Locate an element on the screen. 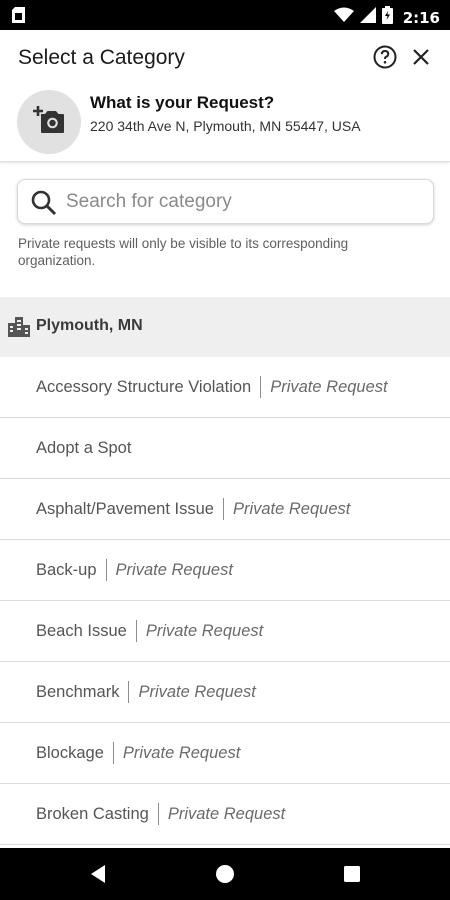  close-icon is located at coordinates (421, 57).